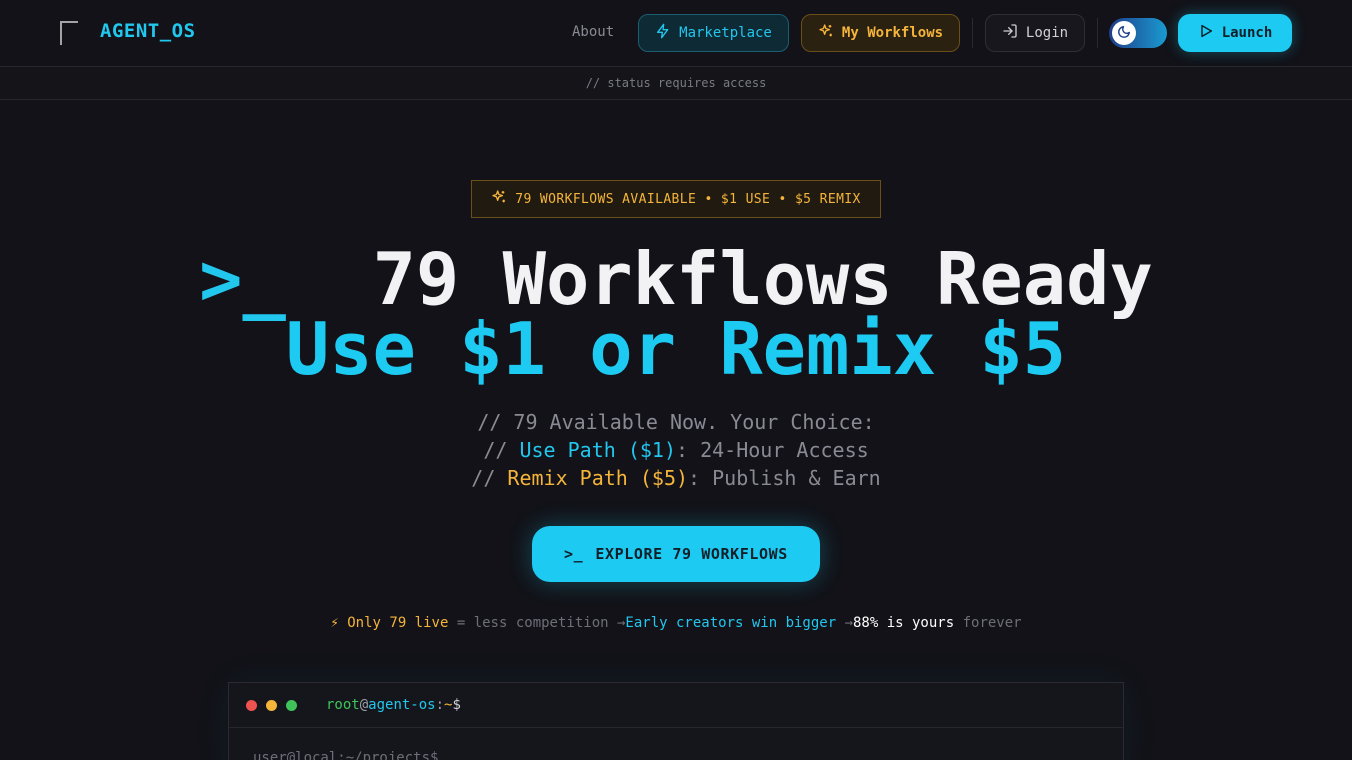 The height and width of the screenshot is (760, 1352). What do you see at coordinates (251, 705) in the screenshot?
I see `close-dot-icon` at bounding box center [251, 705].